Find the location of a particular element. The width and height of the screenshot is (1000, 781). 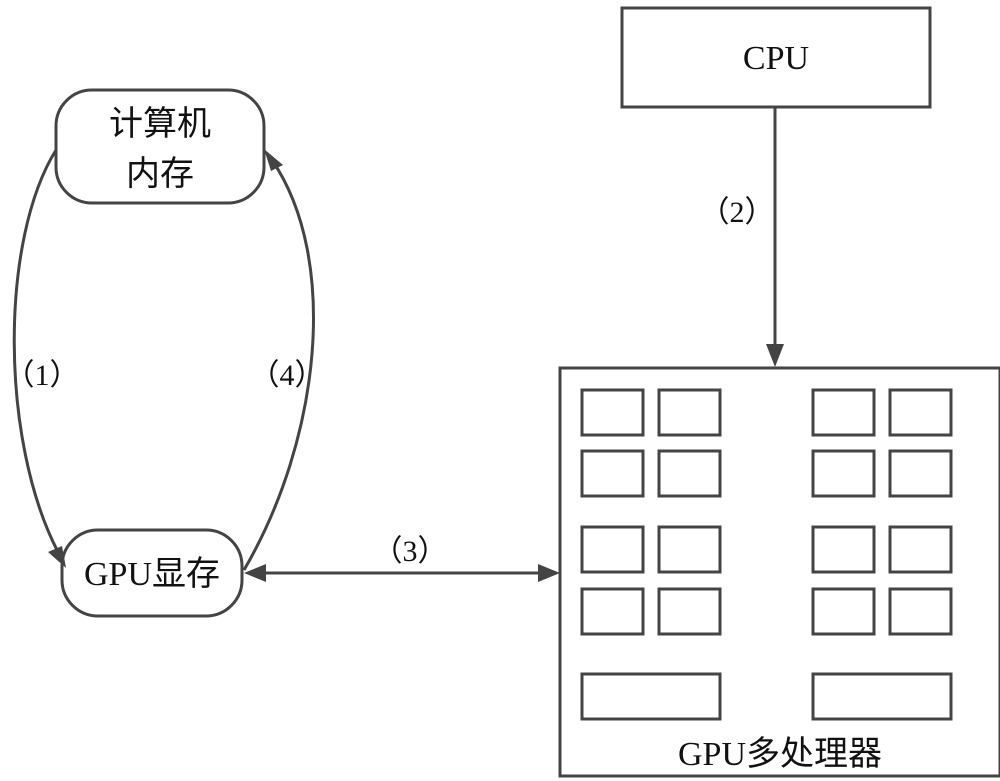

cpu-label: CPU is located at coordinates (776, 58).